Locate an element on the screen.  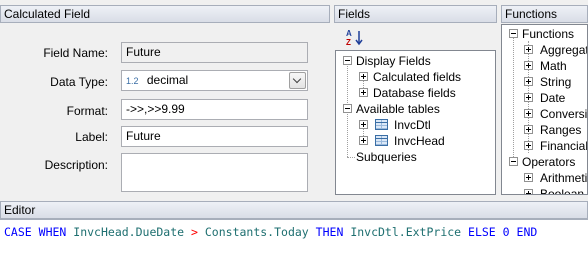
display-fields-expander is located at coordinates (347, 60).